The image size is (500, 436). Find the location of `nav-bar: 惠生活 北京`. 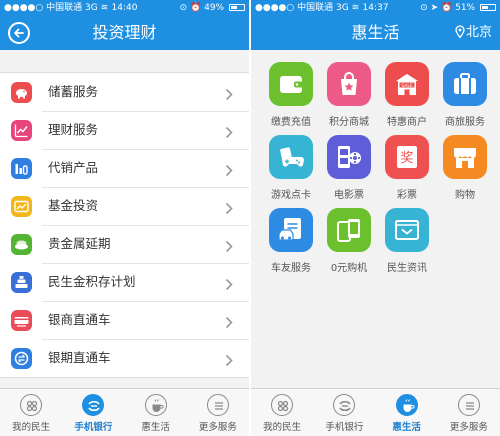

nav-bar: 惠生活 北京 is located at coordinates (375, 33).